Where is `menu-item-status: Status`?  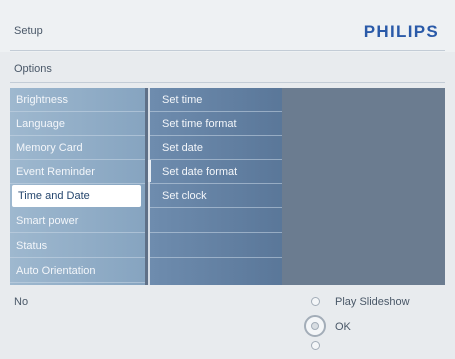
menu-item-status: Status is located at coordinates (77, 246).